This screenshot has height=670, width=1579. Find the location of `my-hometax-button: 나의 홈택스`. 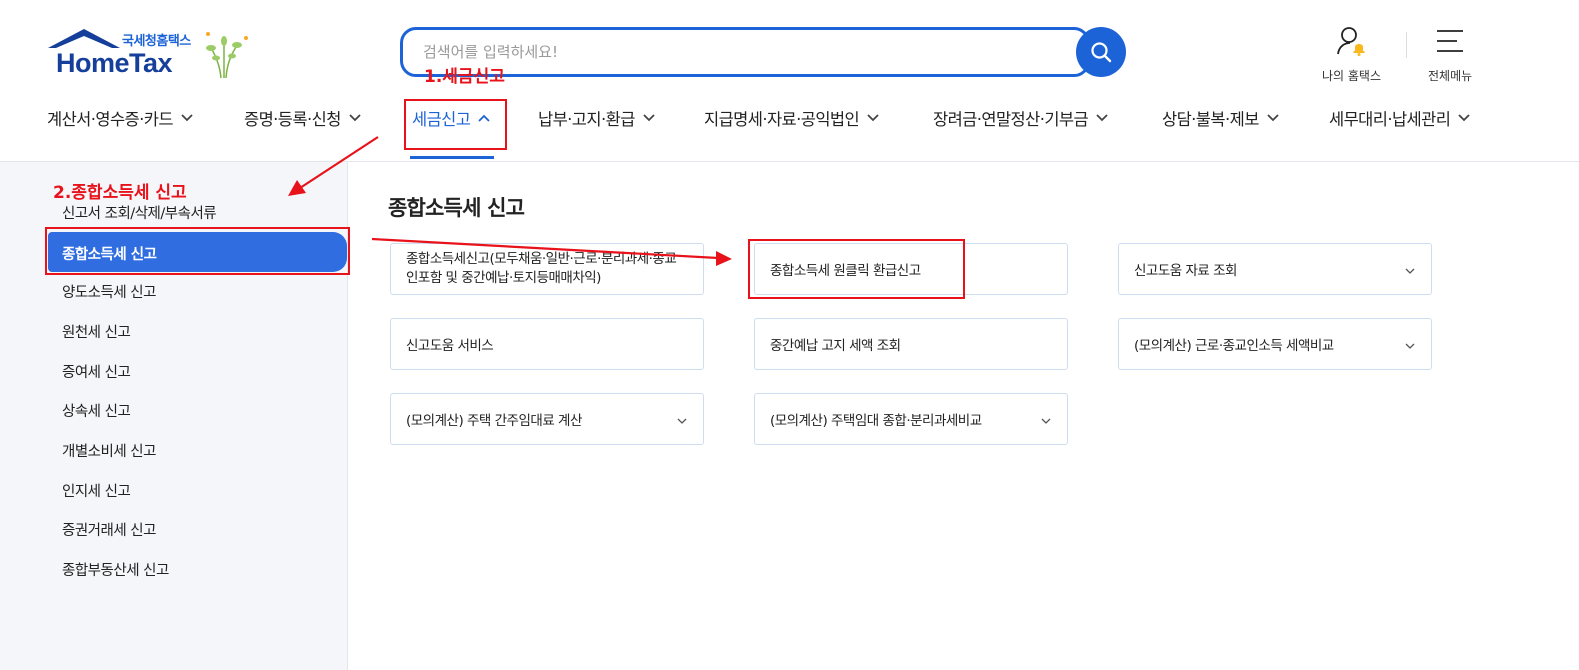

my-hometax-button: 나의 홈택스 is located at coordinates (1351, 55).